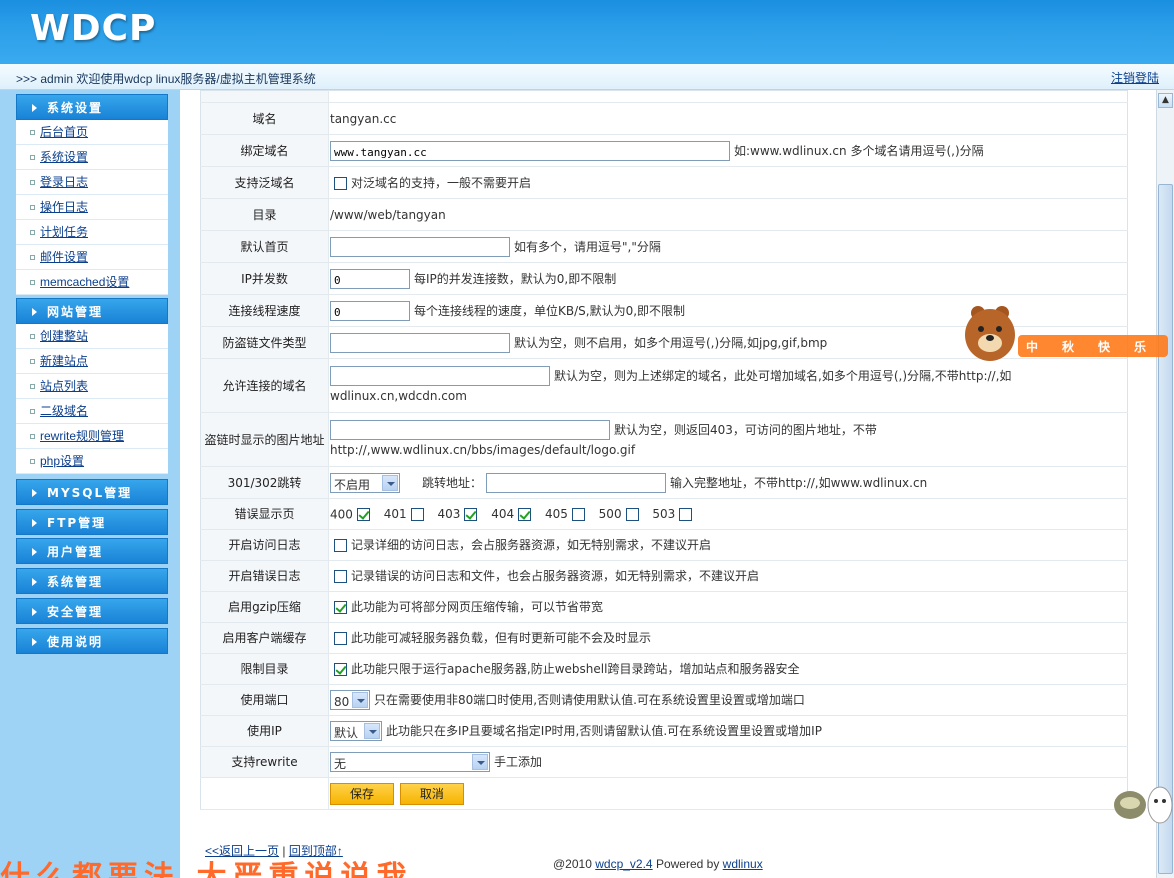 The height and width of the screenshot is (878, 1174). Describe the element at coordinates (363, 514) in the screenshot. I see `error-400-checkbox` at that location.